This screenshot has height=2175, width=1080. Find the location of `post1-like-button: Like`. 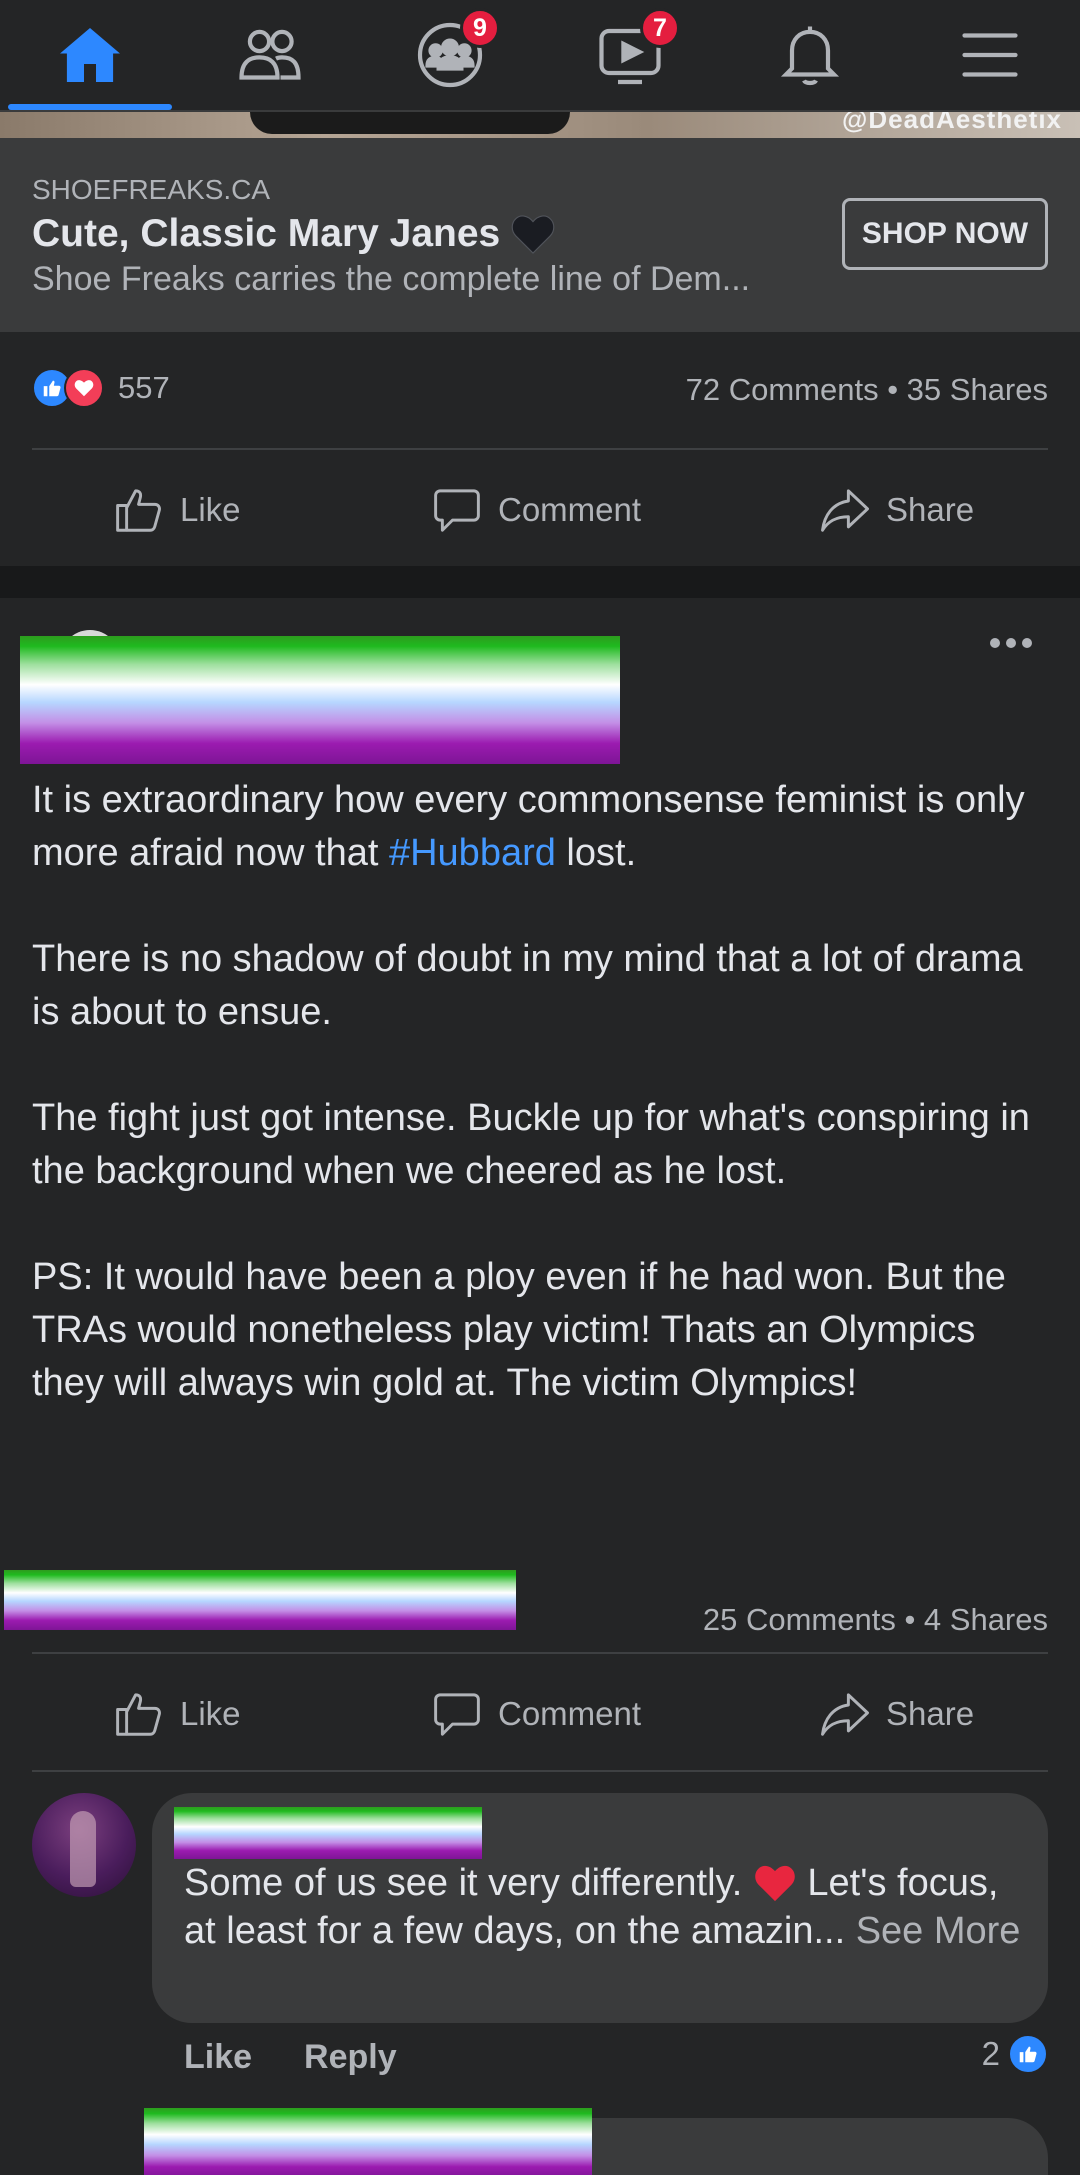

post1-like-button: Like is located at coordinates (176, 510).